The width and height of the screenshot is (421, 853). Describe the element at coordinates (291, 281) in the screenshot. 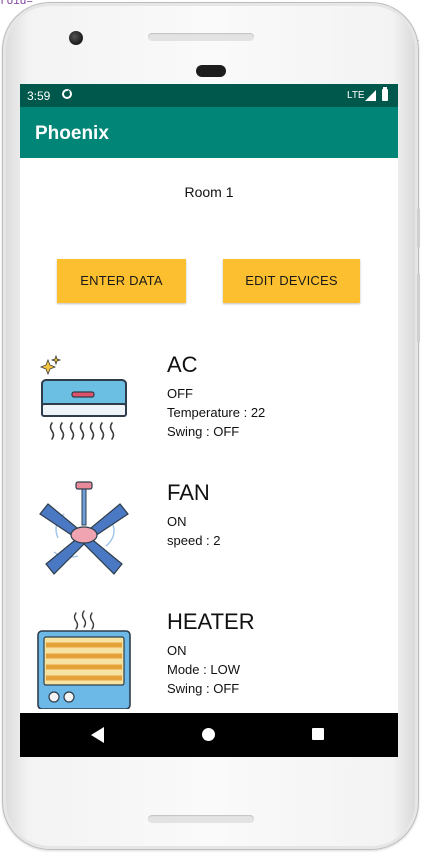

I see `edit-devices-button: EDIT DEVICES` at that location.